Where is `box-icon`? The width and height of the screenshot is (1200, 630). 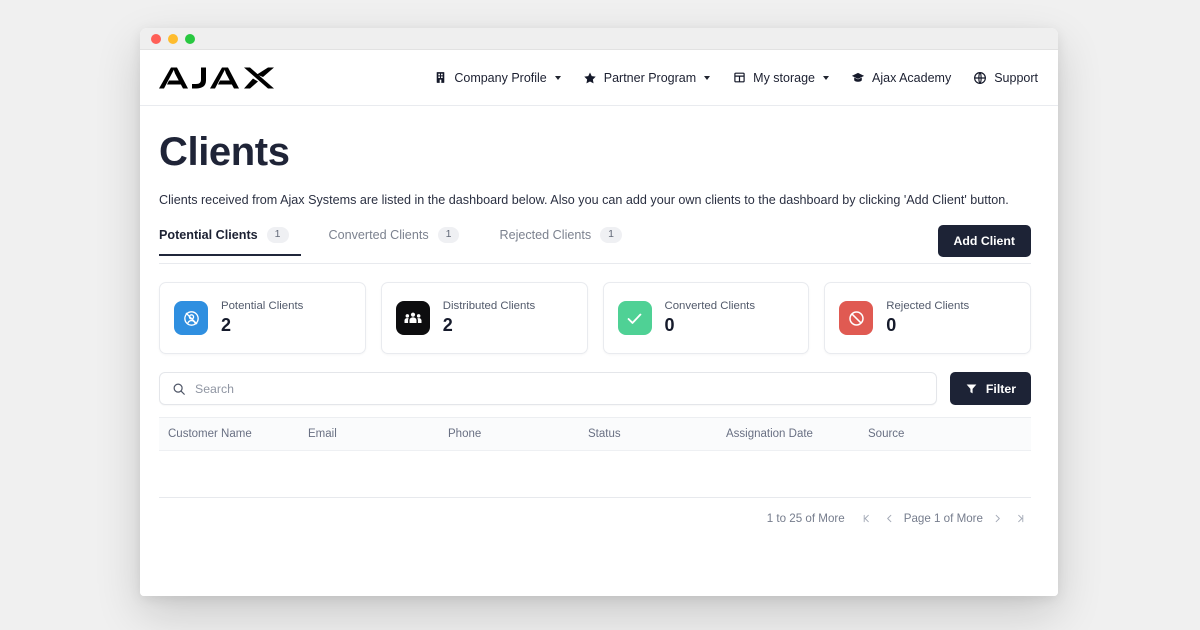 box-icon is located at coordinates (739, 78).